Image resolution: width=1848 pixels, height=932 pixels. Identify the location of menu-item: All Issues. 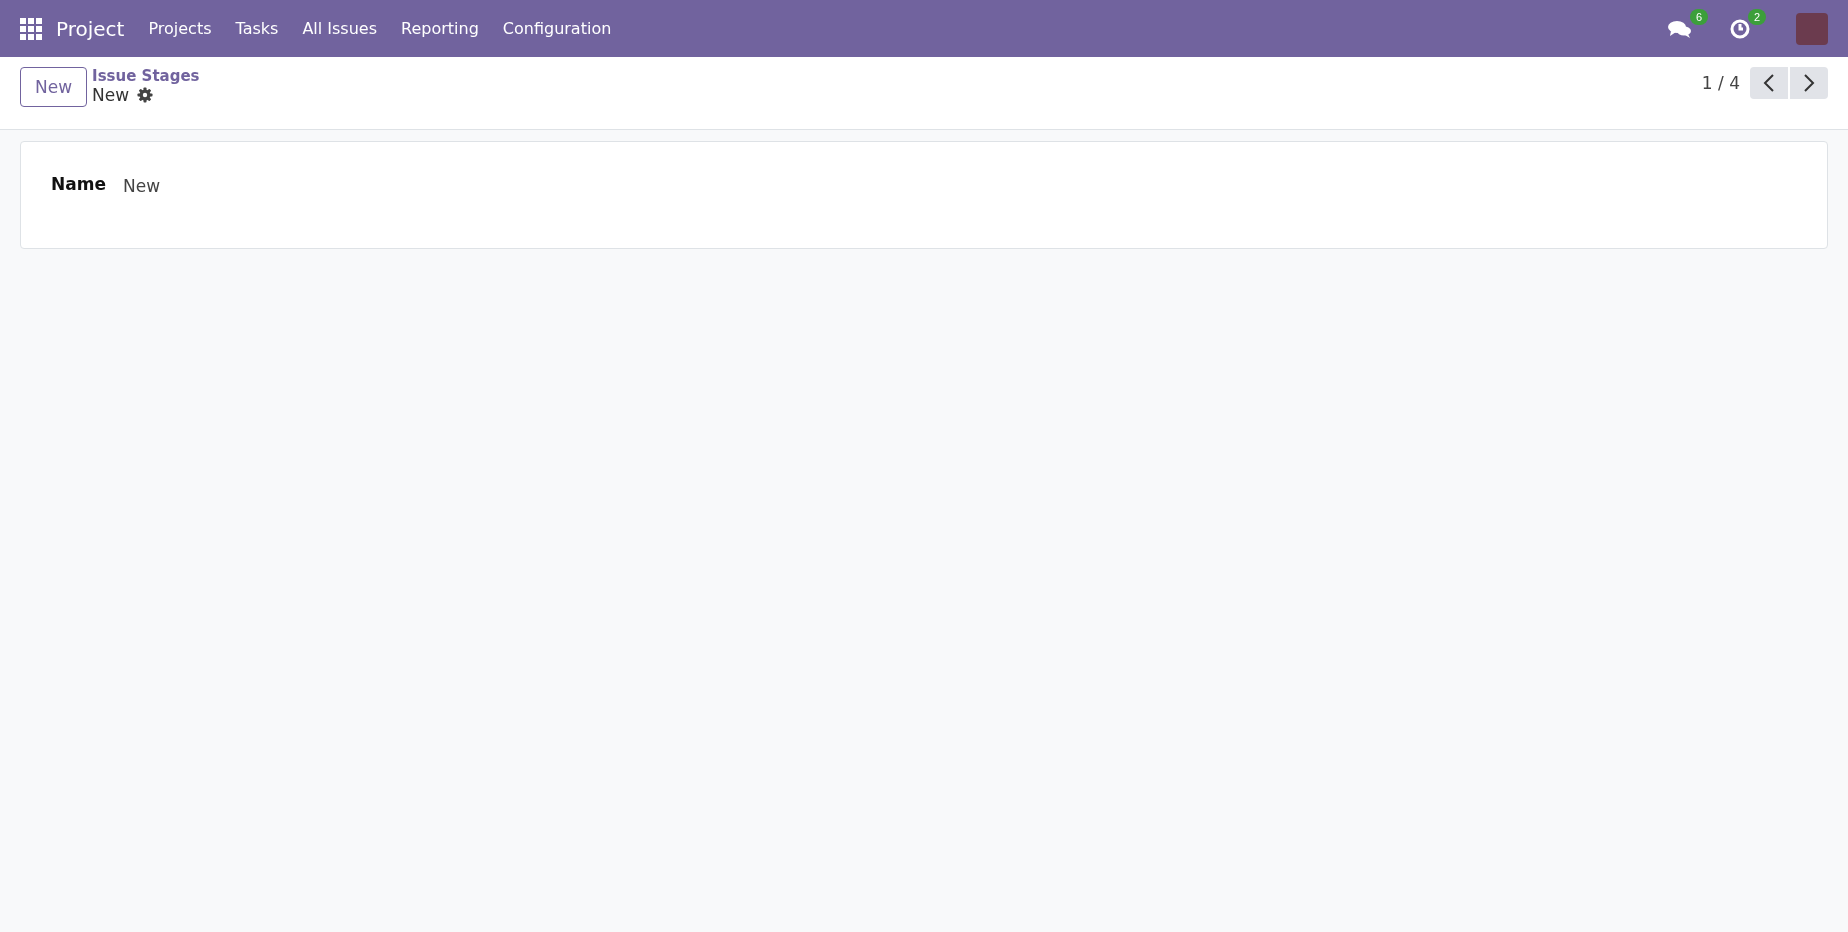
(340, 28).